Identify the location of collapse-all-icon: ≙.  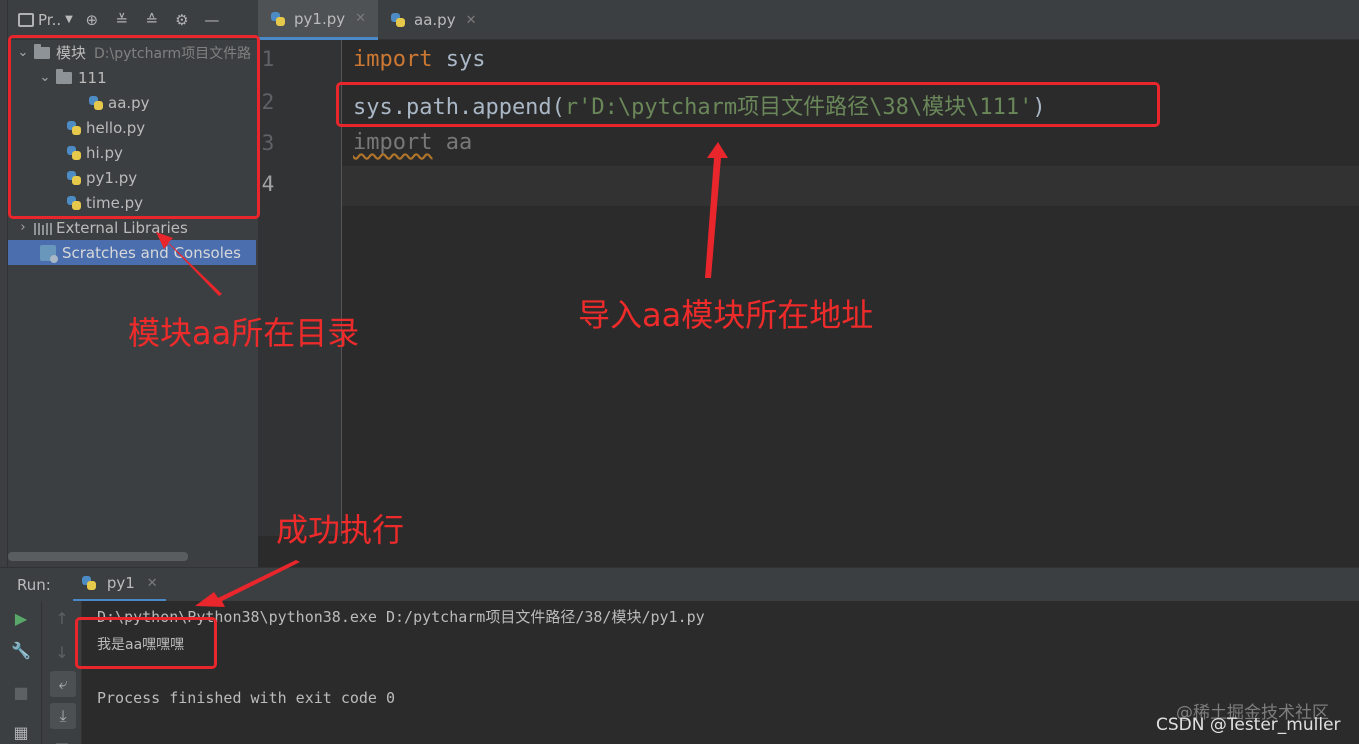
(152, 20).